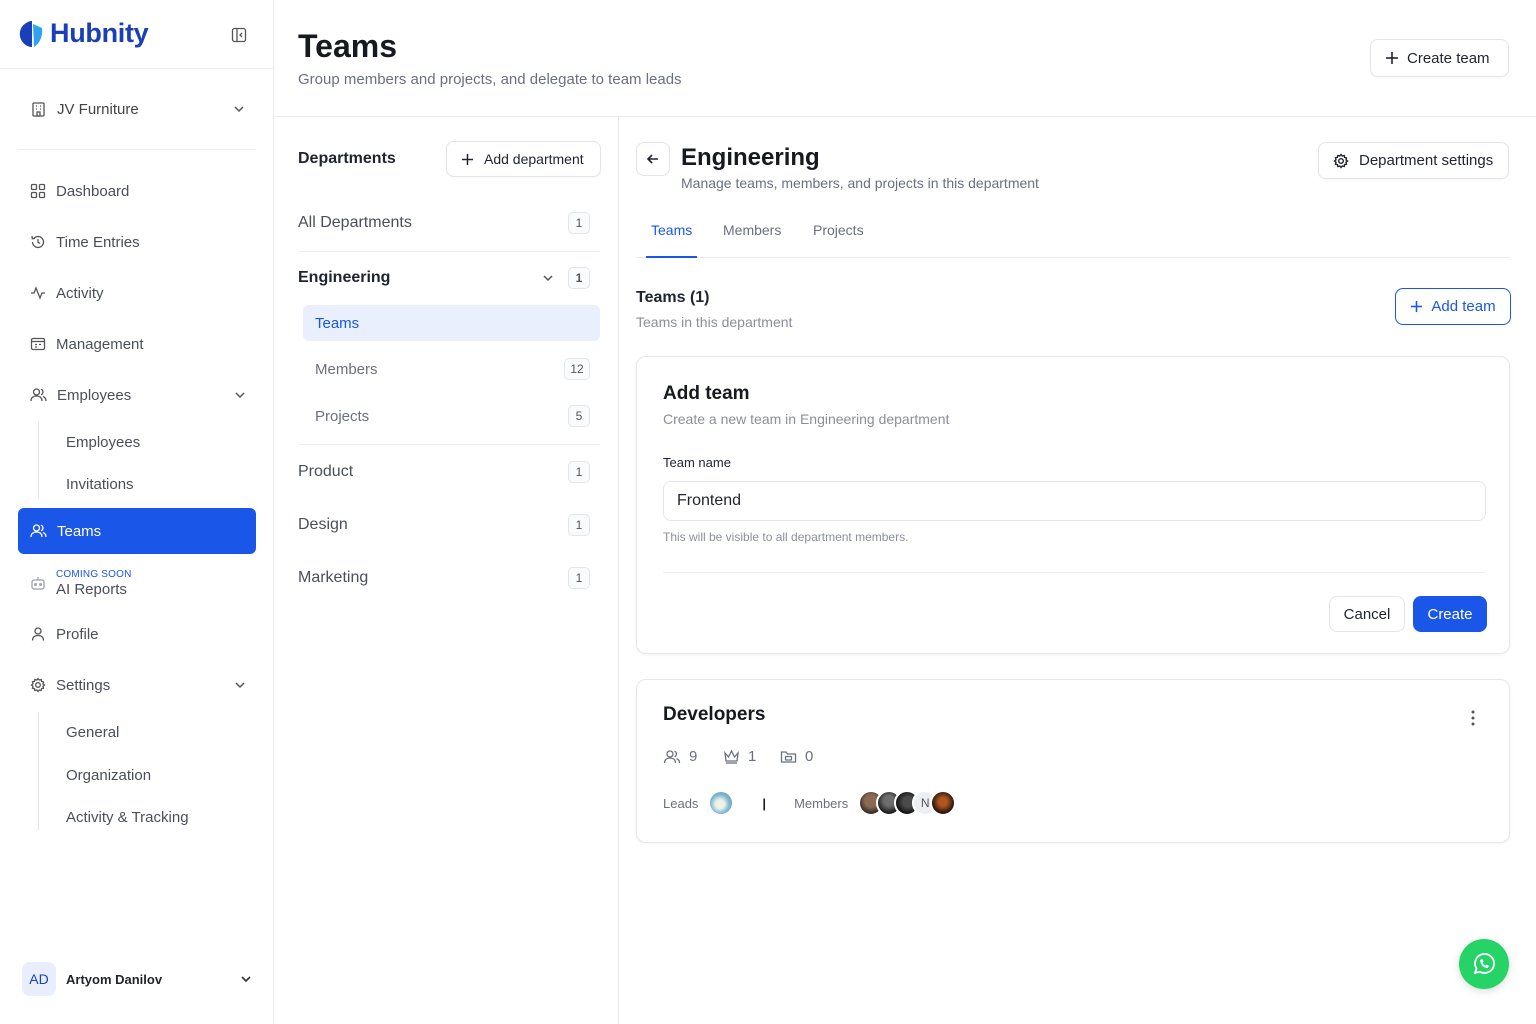 The image size is (1536, 1024). I want to click on whatsapp-chat-button, so click(1484, 964).